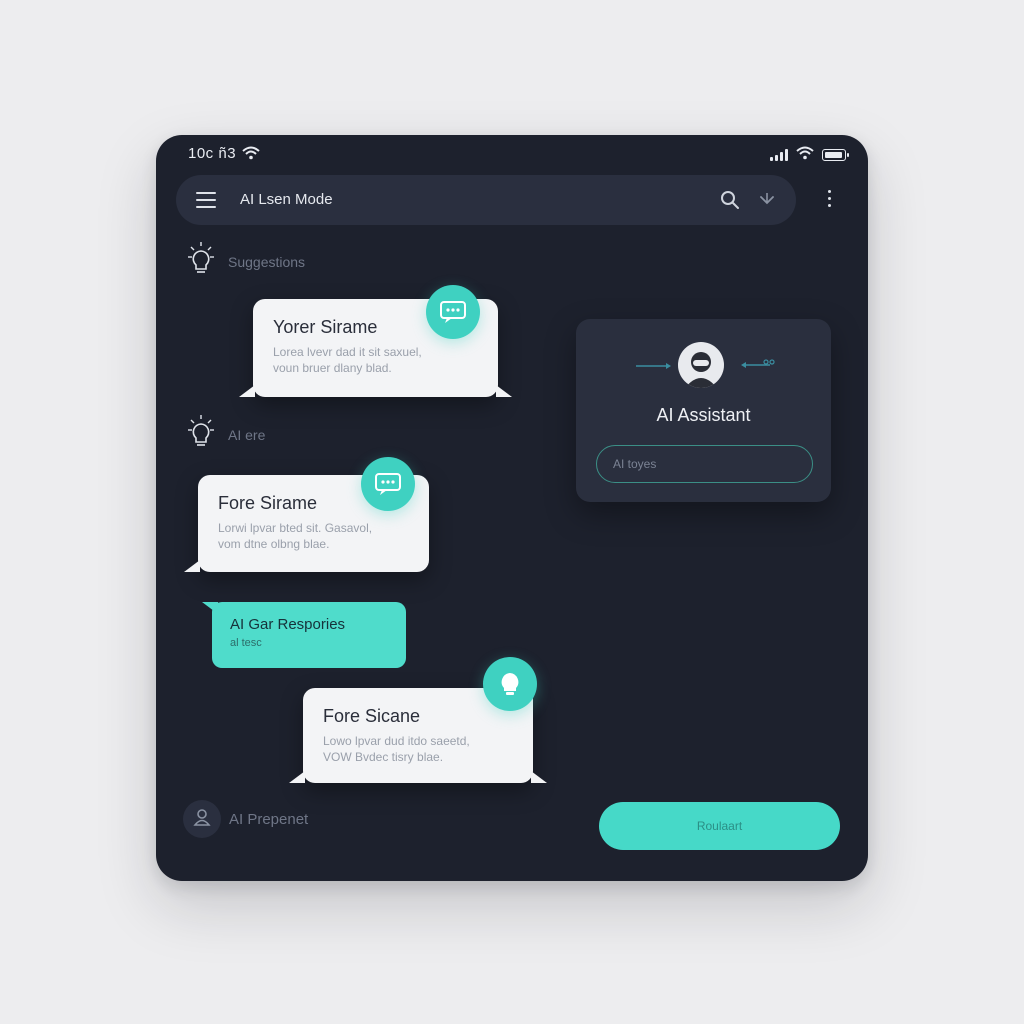 This screenshot has height=1024, width=1024. I want to click on suggestions-label: Suggestions, so click(267, 261).